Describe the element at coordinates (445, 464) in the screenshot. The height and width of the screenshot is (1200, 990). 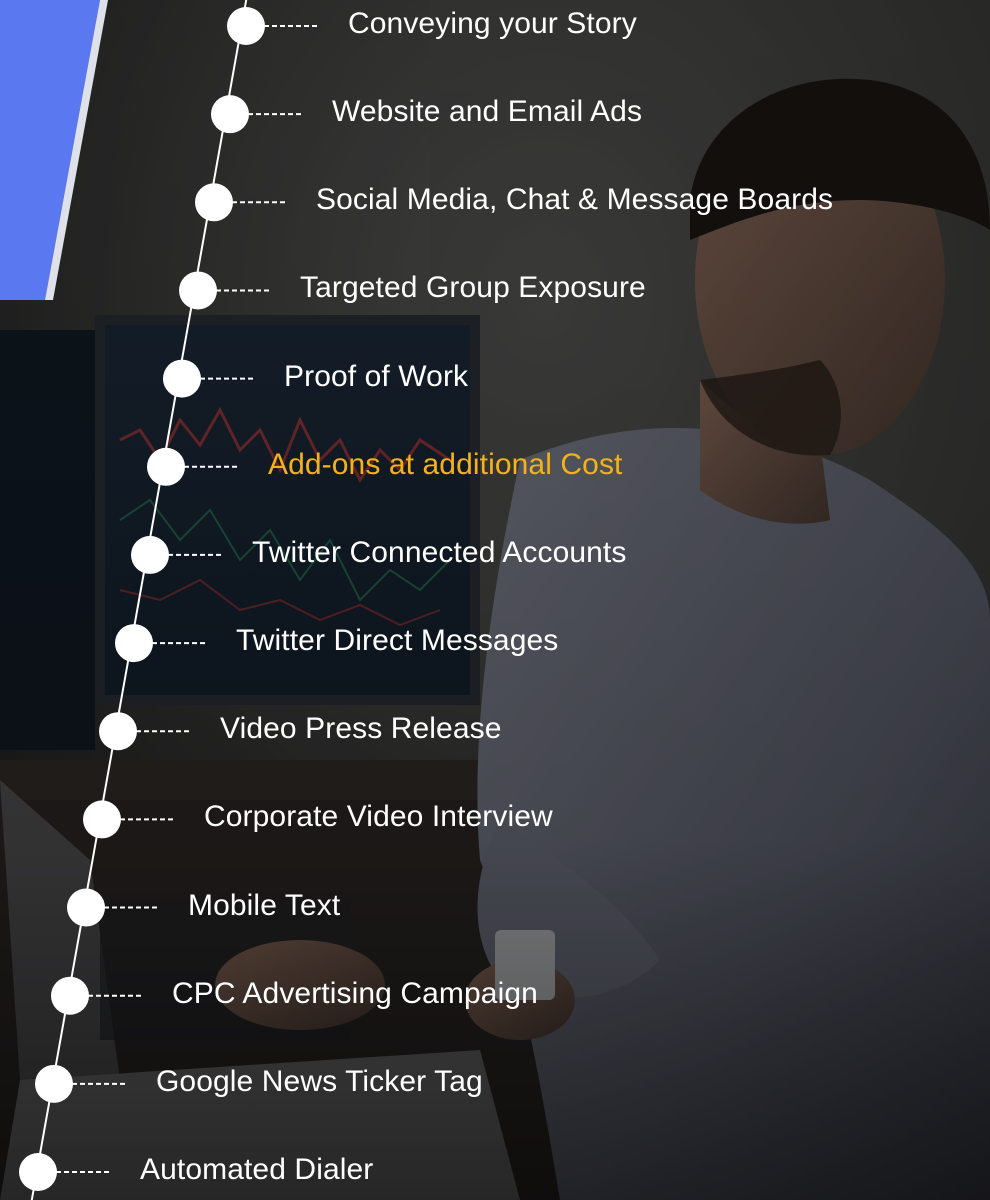
I see `timeline-item-label-highlight: Add-ons at additional Cost` at that location.